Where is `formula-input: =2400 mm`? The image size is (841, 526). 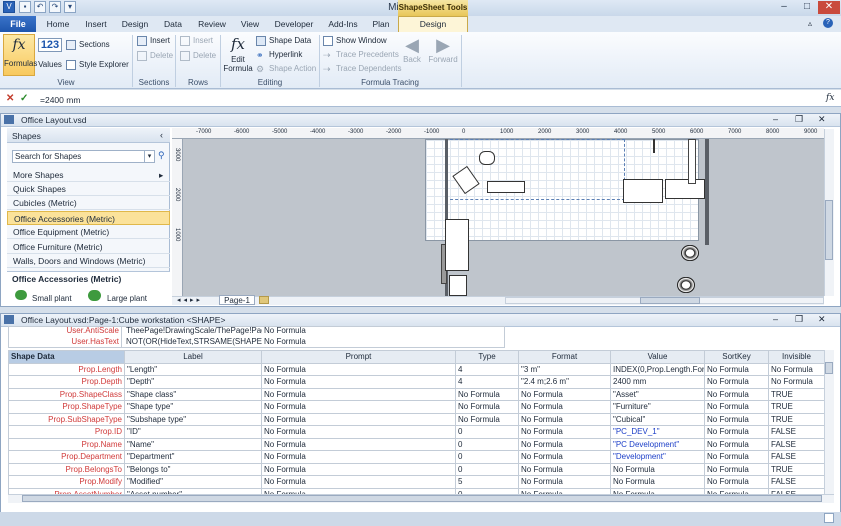 formula-input: =2400 mm is located at coordinates (60, 100).